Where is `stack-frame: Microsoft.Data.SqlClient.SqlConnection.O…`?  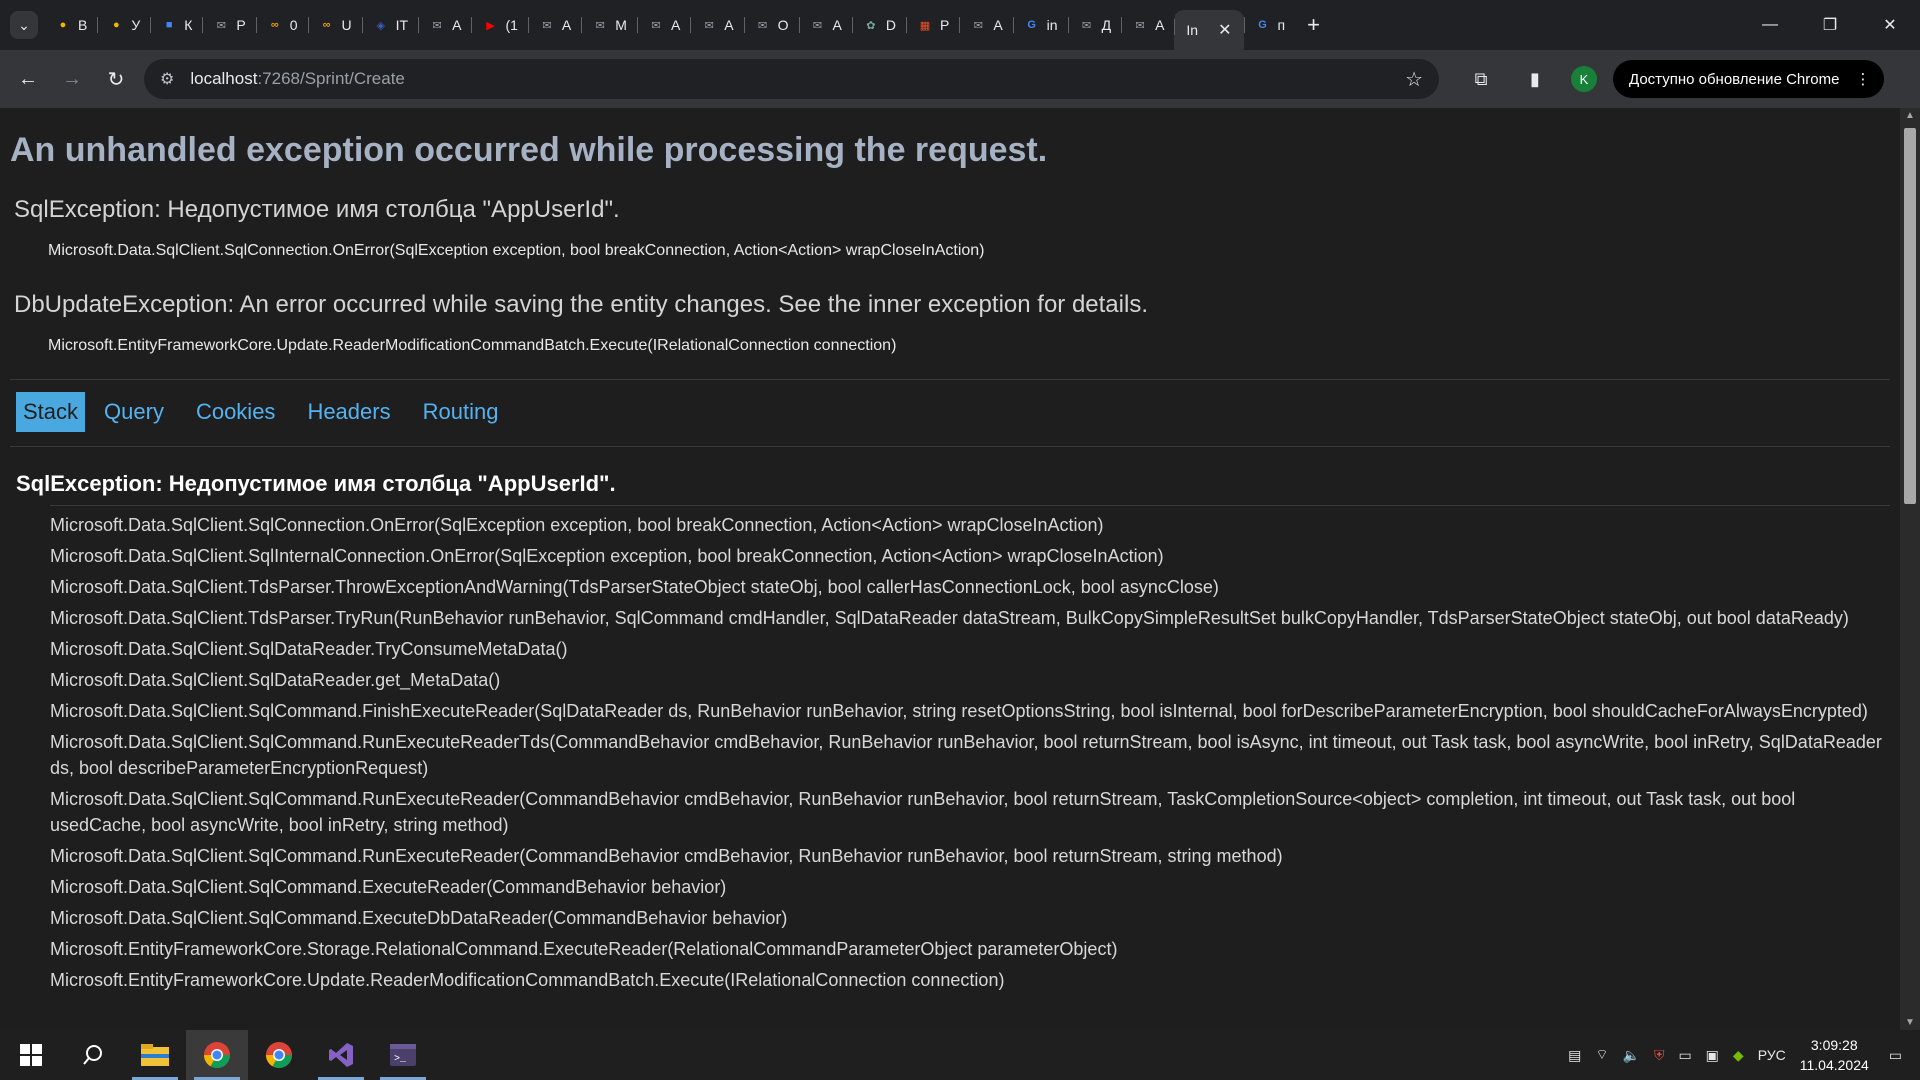 stack-frame: Microsoft.Data.SqlClient.SqlConnection.O… is located at coordinates (970, 525).